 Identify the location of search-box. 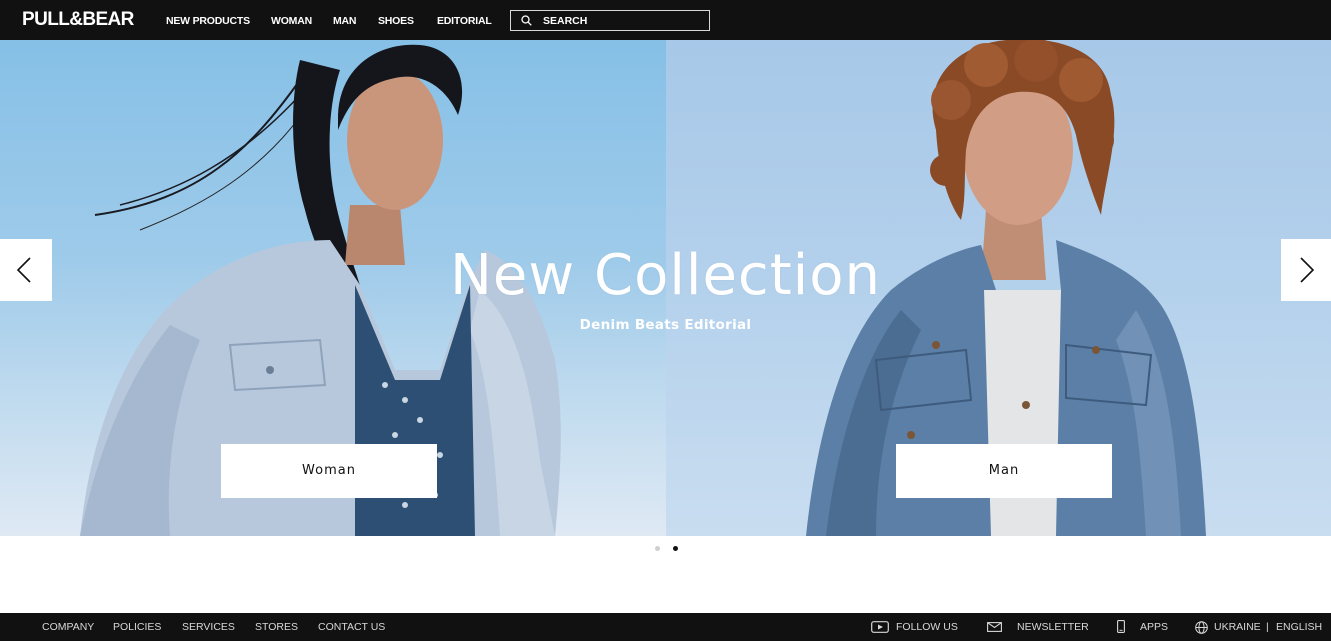
(610, 20).